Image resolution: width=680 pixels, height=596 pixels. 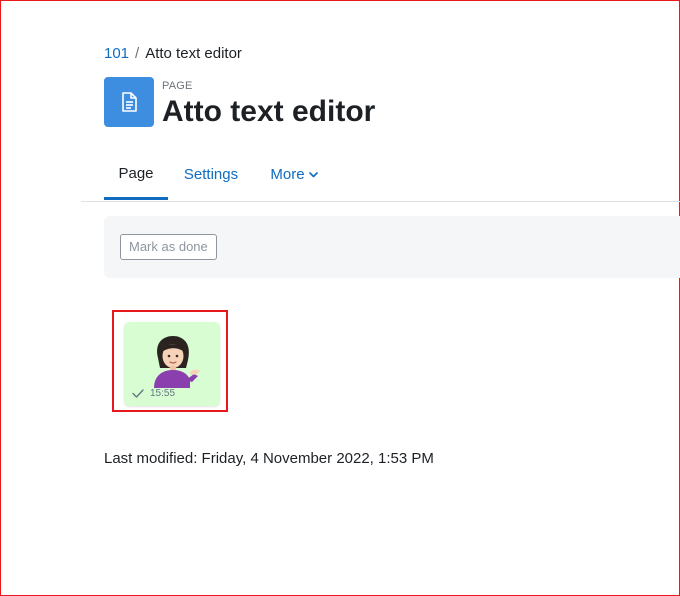 I want to click on tab-settings: Settings, so click(x=211, y=174).